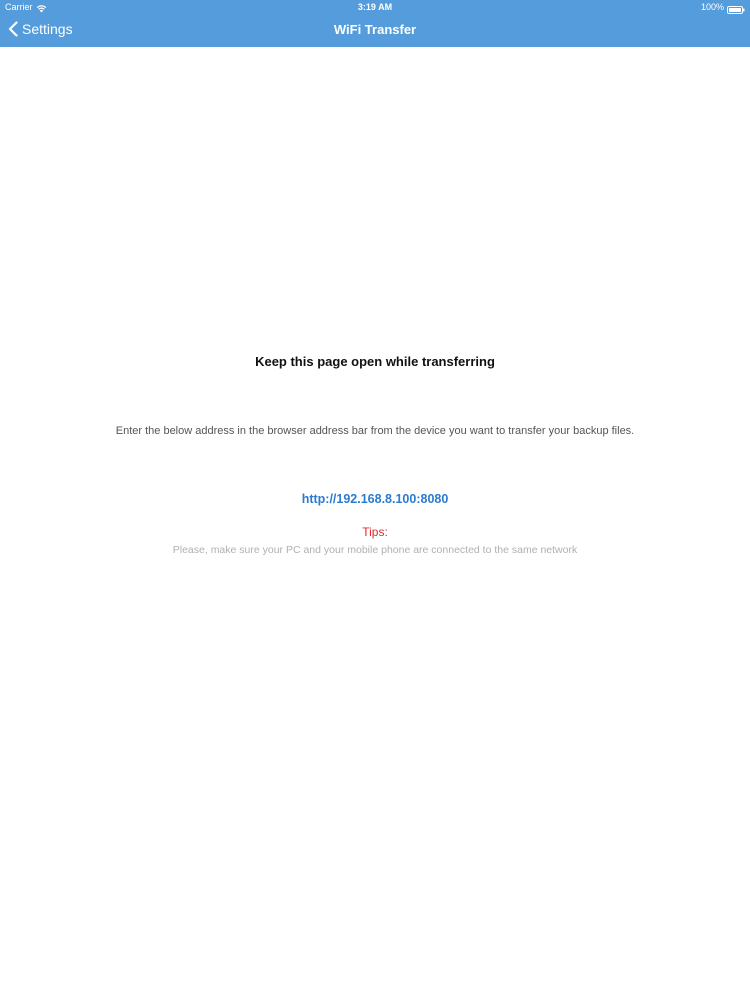 The image size is (750, 1000). What do you see at coordinates (375, 532) in the screenshot?
I see `tips-label: Tips:` at bounding box center [375, 532].